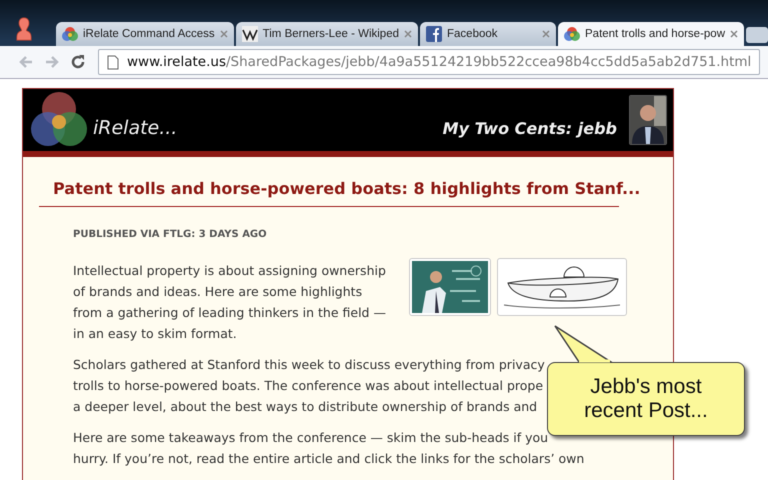 The image size is (768, 480). Describe the element at coordinates (113, 62) in the screenshot. I see `page-icon` at that location.